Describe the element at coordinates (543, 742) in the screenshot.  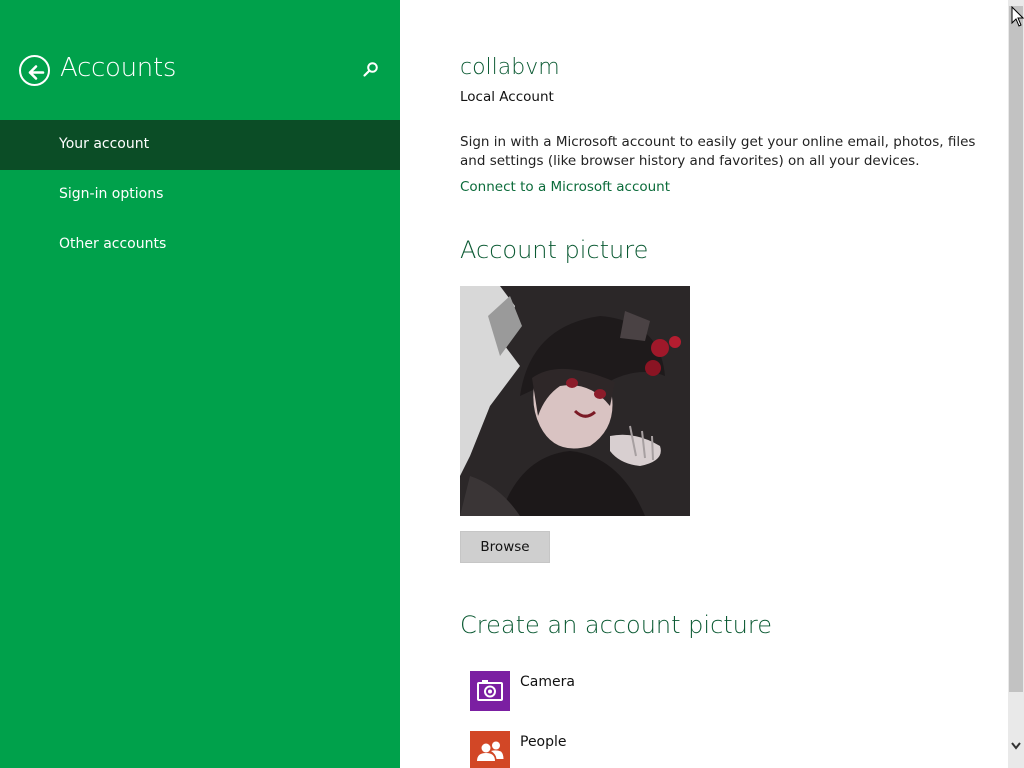
I see `people-label: People` at that location.